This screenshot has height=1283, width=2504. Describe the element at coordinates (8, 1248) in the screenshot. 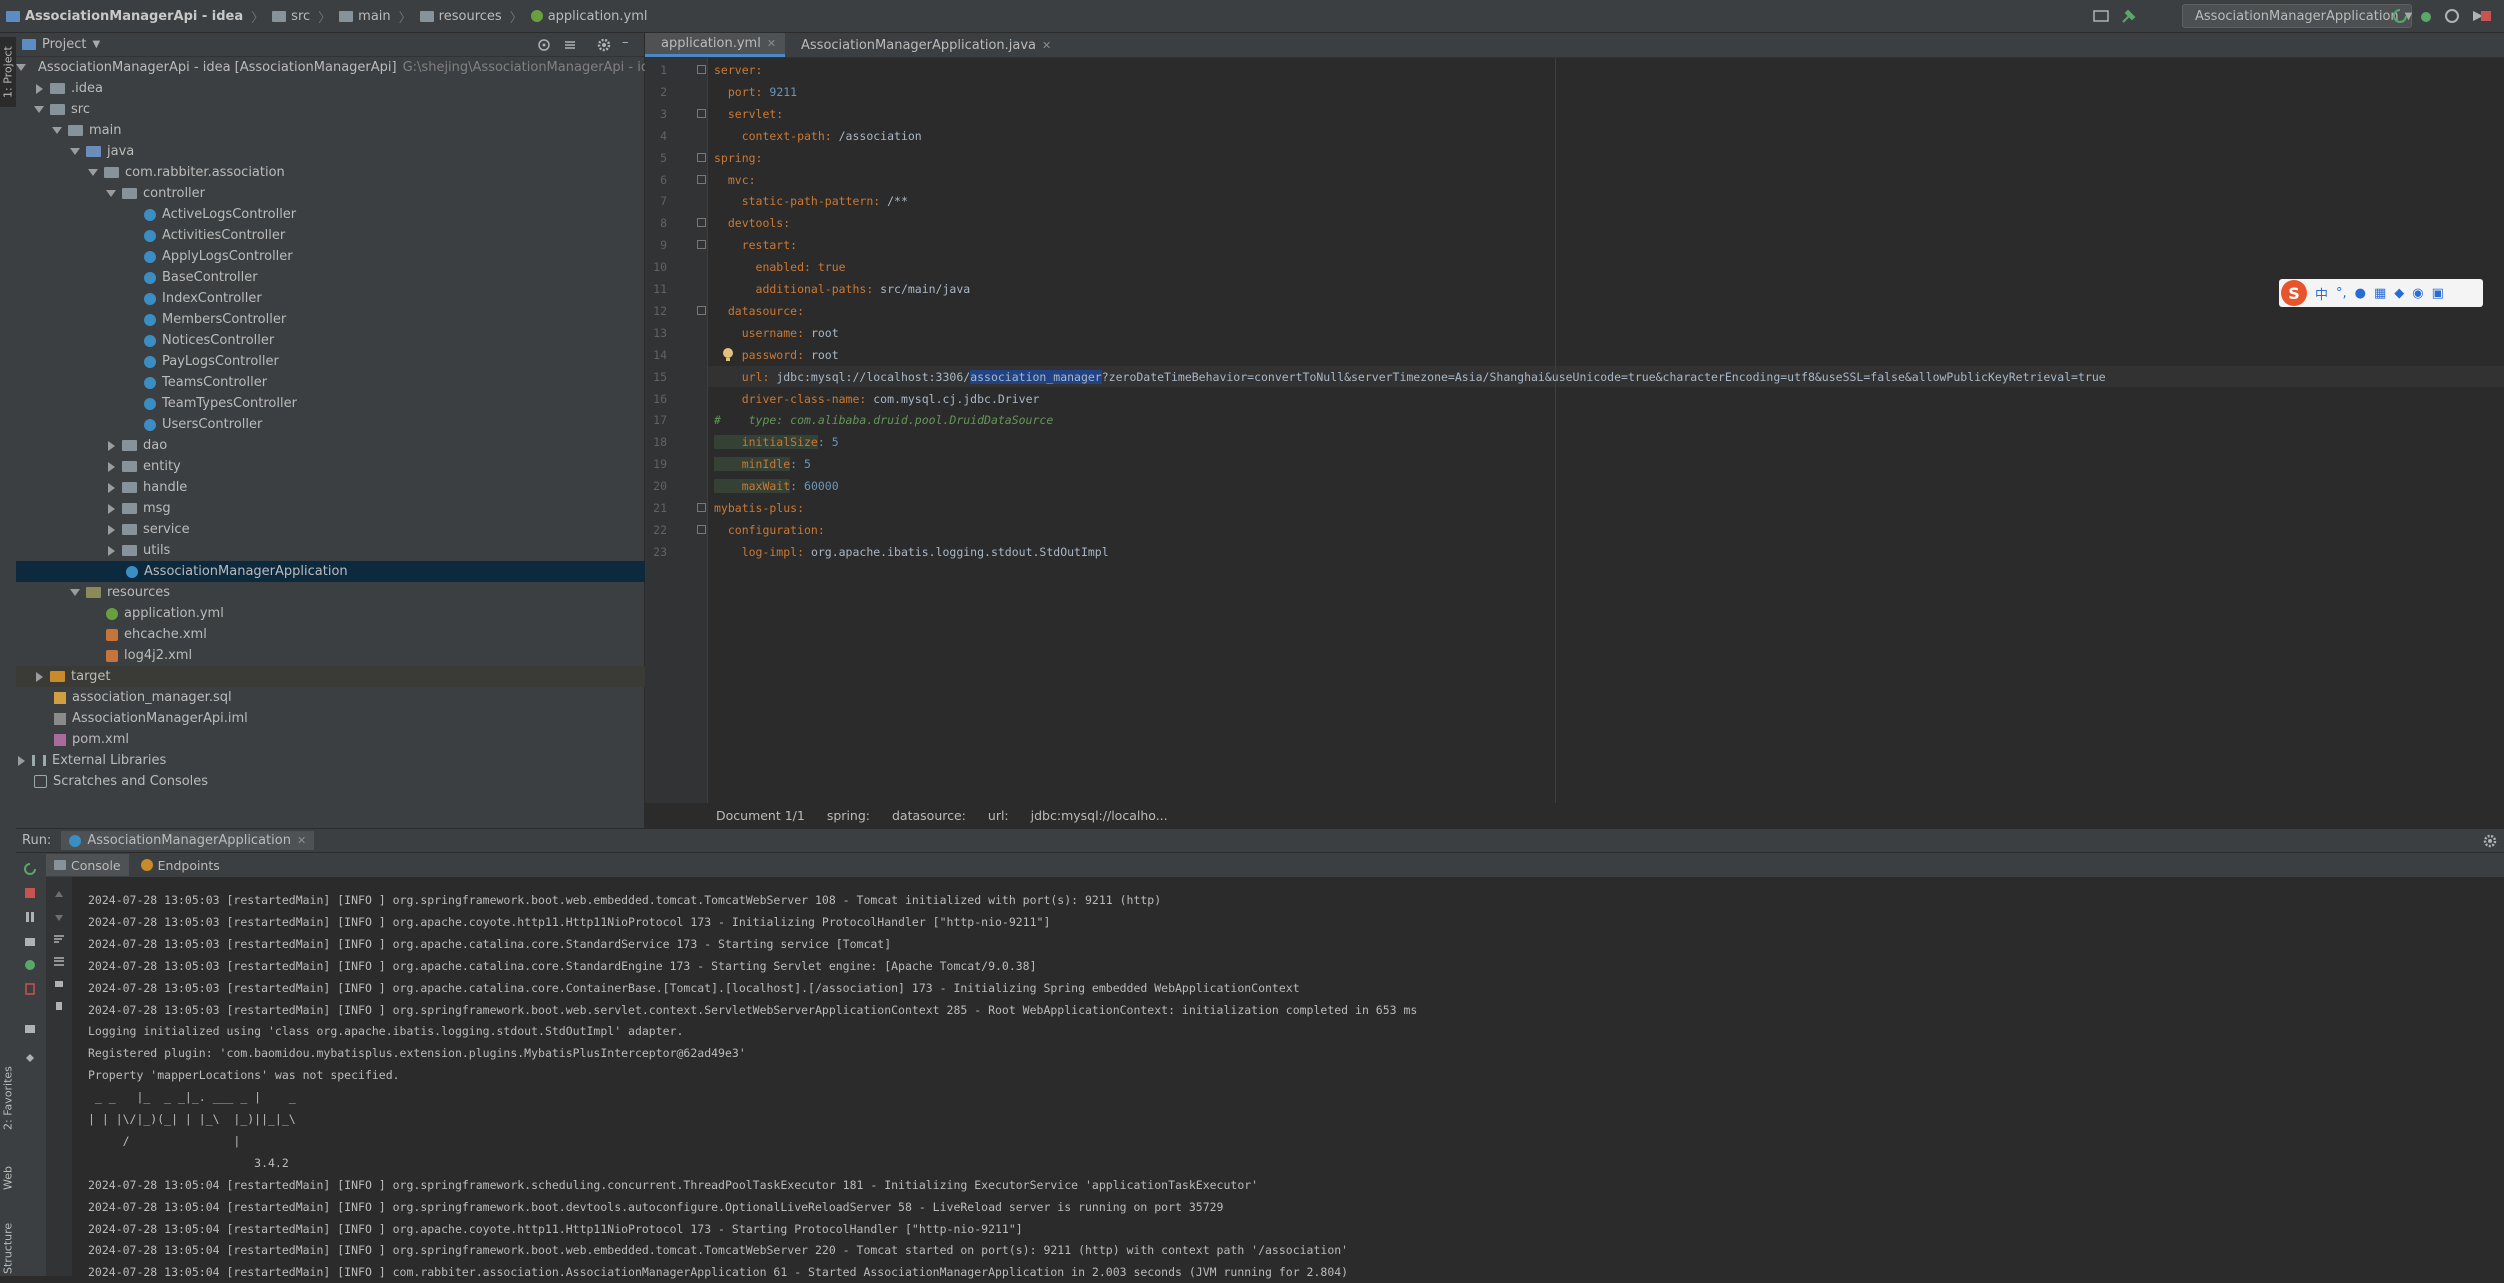

I see `structure-tool-tab: Structure` at that location.